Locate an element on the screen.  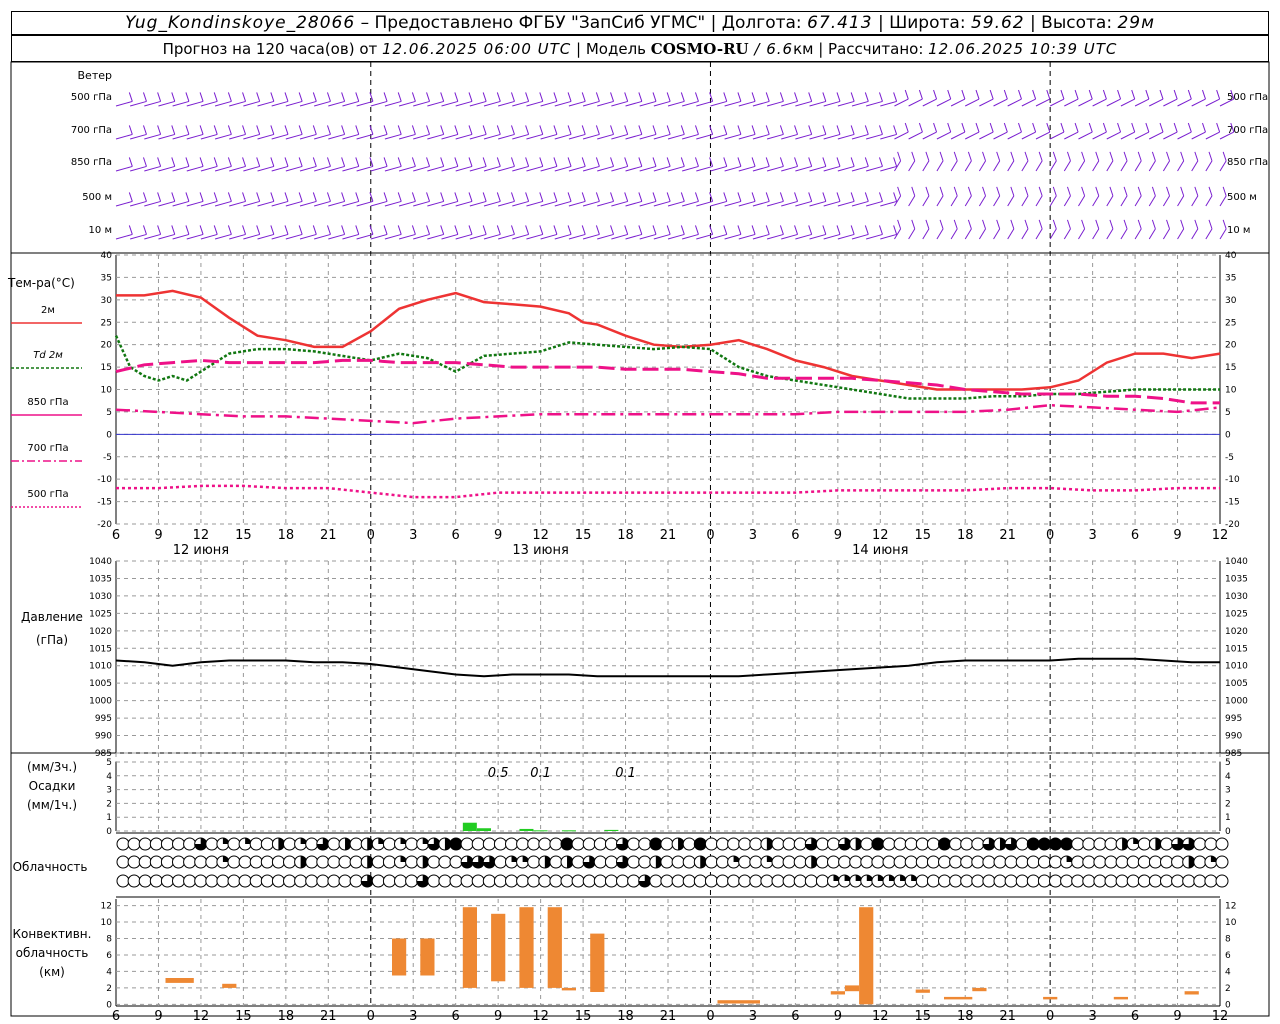
y-tick-label: 25 is located at coordinates (106, 323).